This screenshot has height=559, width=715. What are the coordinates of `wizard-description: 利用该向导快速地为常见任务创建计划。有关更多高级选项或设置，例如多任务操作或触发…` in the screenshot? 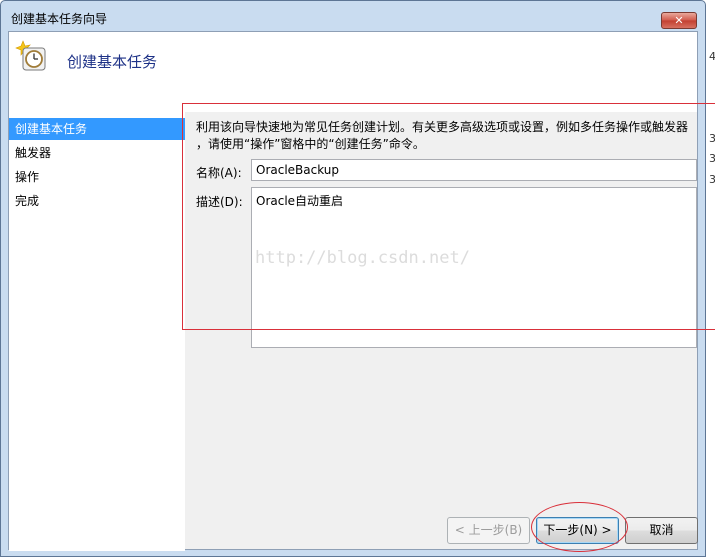 It's located at (449, 136).